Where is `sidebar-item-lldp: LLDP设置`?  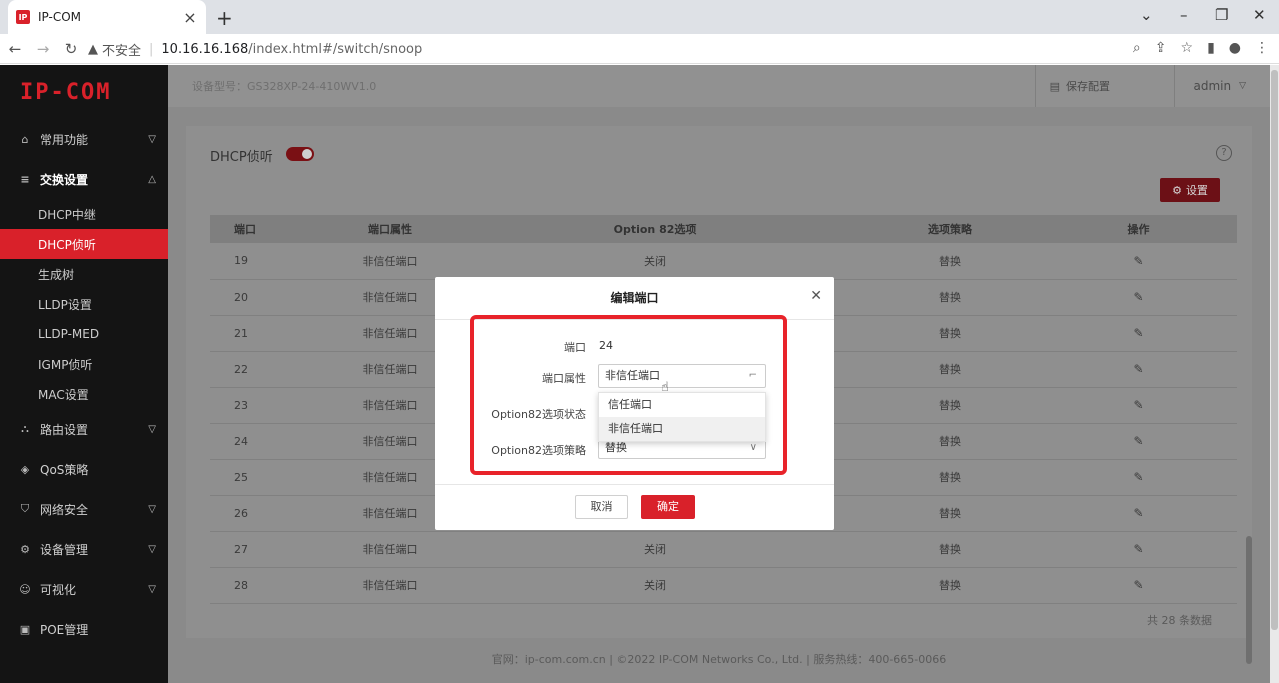 sidebar-item-lldp: LLDP设置 is located at coordinates (84, 304).